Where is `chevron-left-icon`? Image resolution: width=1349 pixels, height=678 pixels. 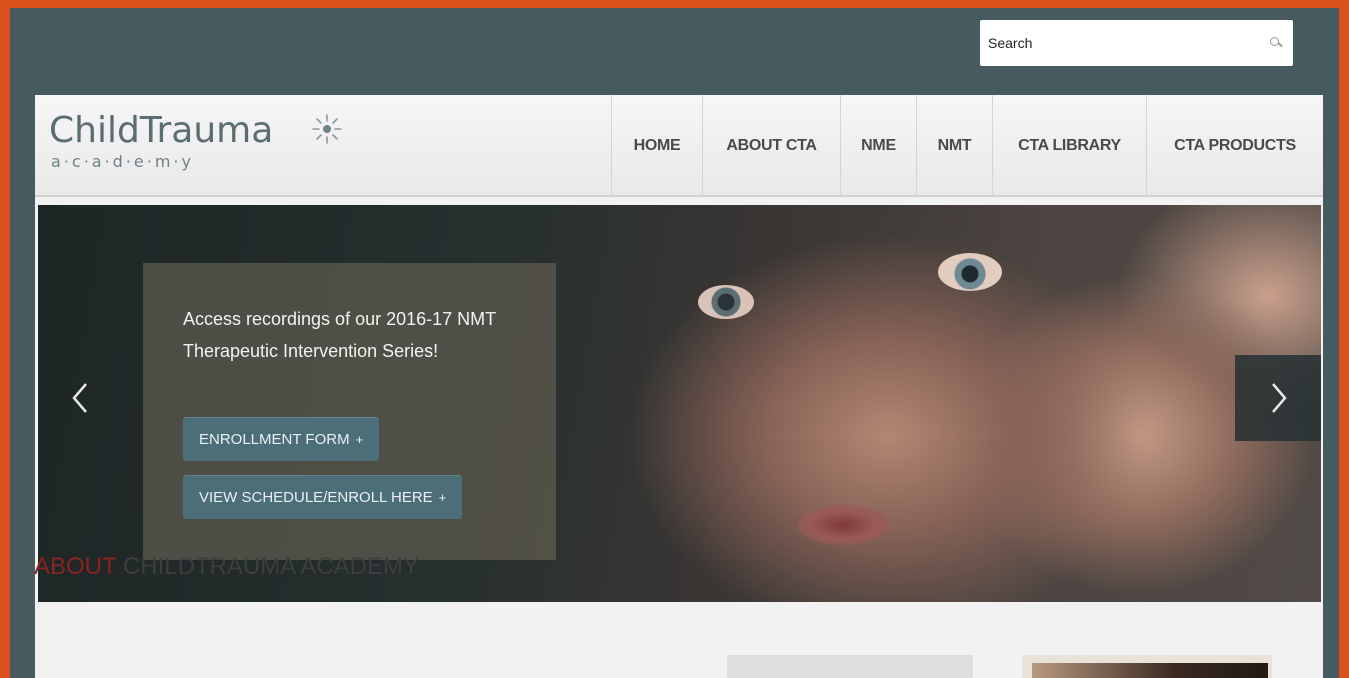 chevron-left-icon is located at coordinates (79, 398).